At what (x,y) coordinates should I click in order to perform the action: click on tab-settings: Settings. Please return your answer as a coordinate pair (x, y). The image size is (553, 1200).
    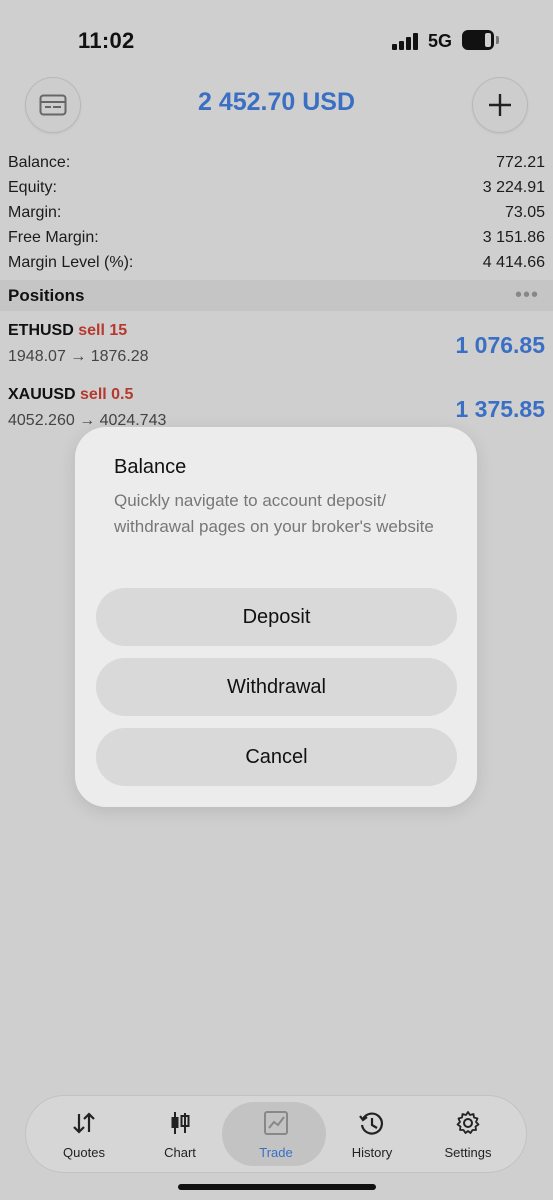
    Looking at the image, I should click on (468, 1134).